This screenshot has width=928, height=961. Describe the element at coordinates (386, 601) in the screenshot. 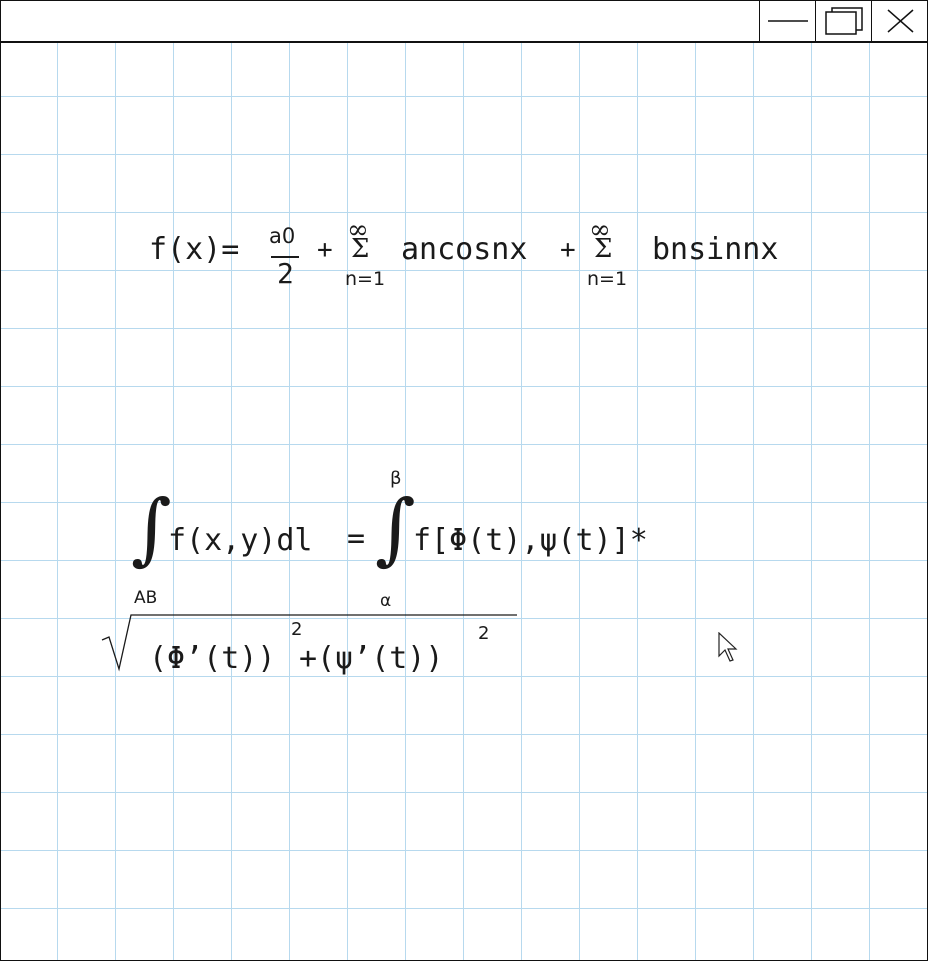

I see `integral-lower-limit: α` at that location.